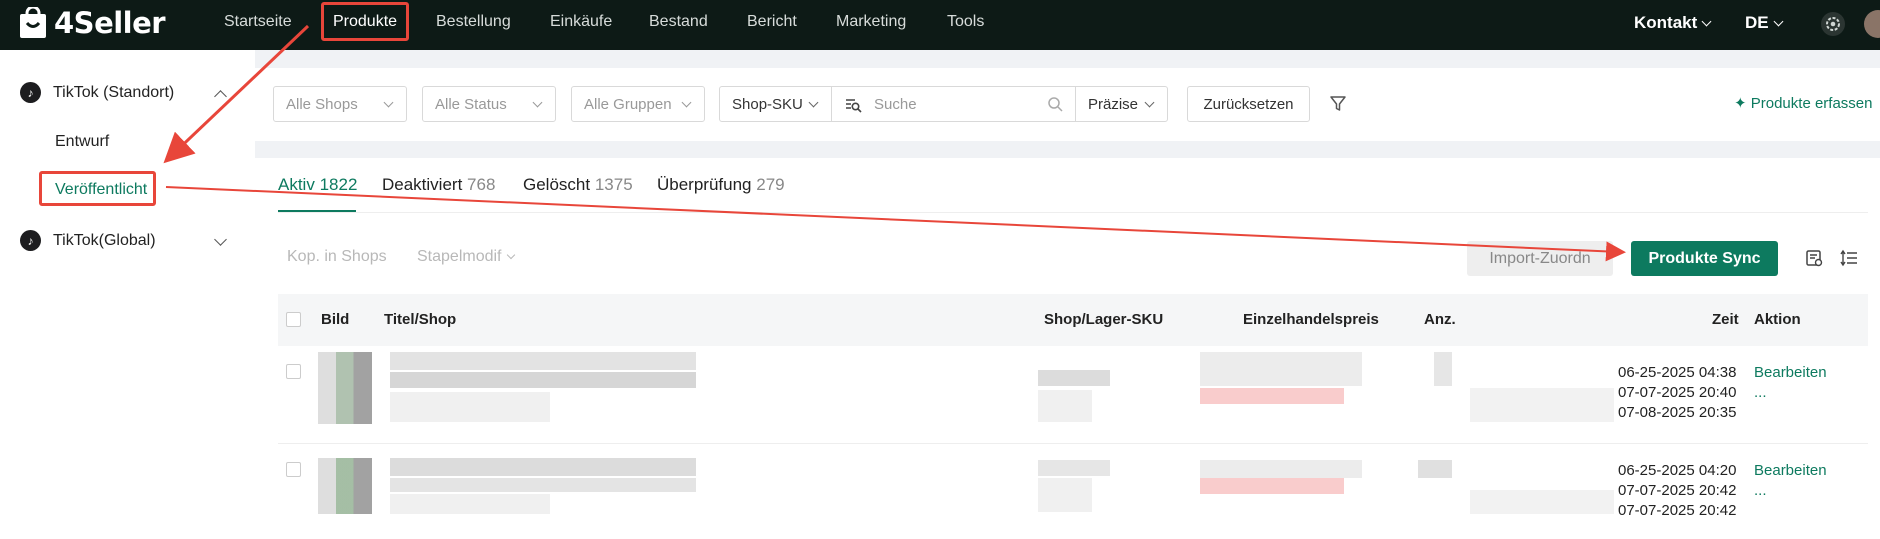 The width and height of the screenshot is (1880, 539). I want to click on export-list-icon, so click(1814, 260).